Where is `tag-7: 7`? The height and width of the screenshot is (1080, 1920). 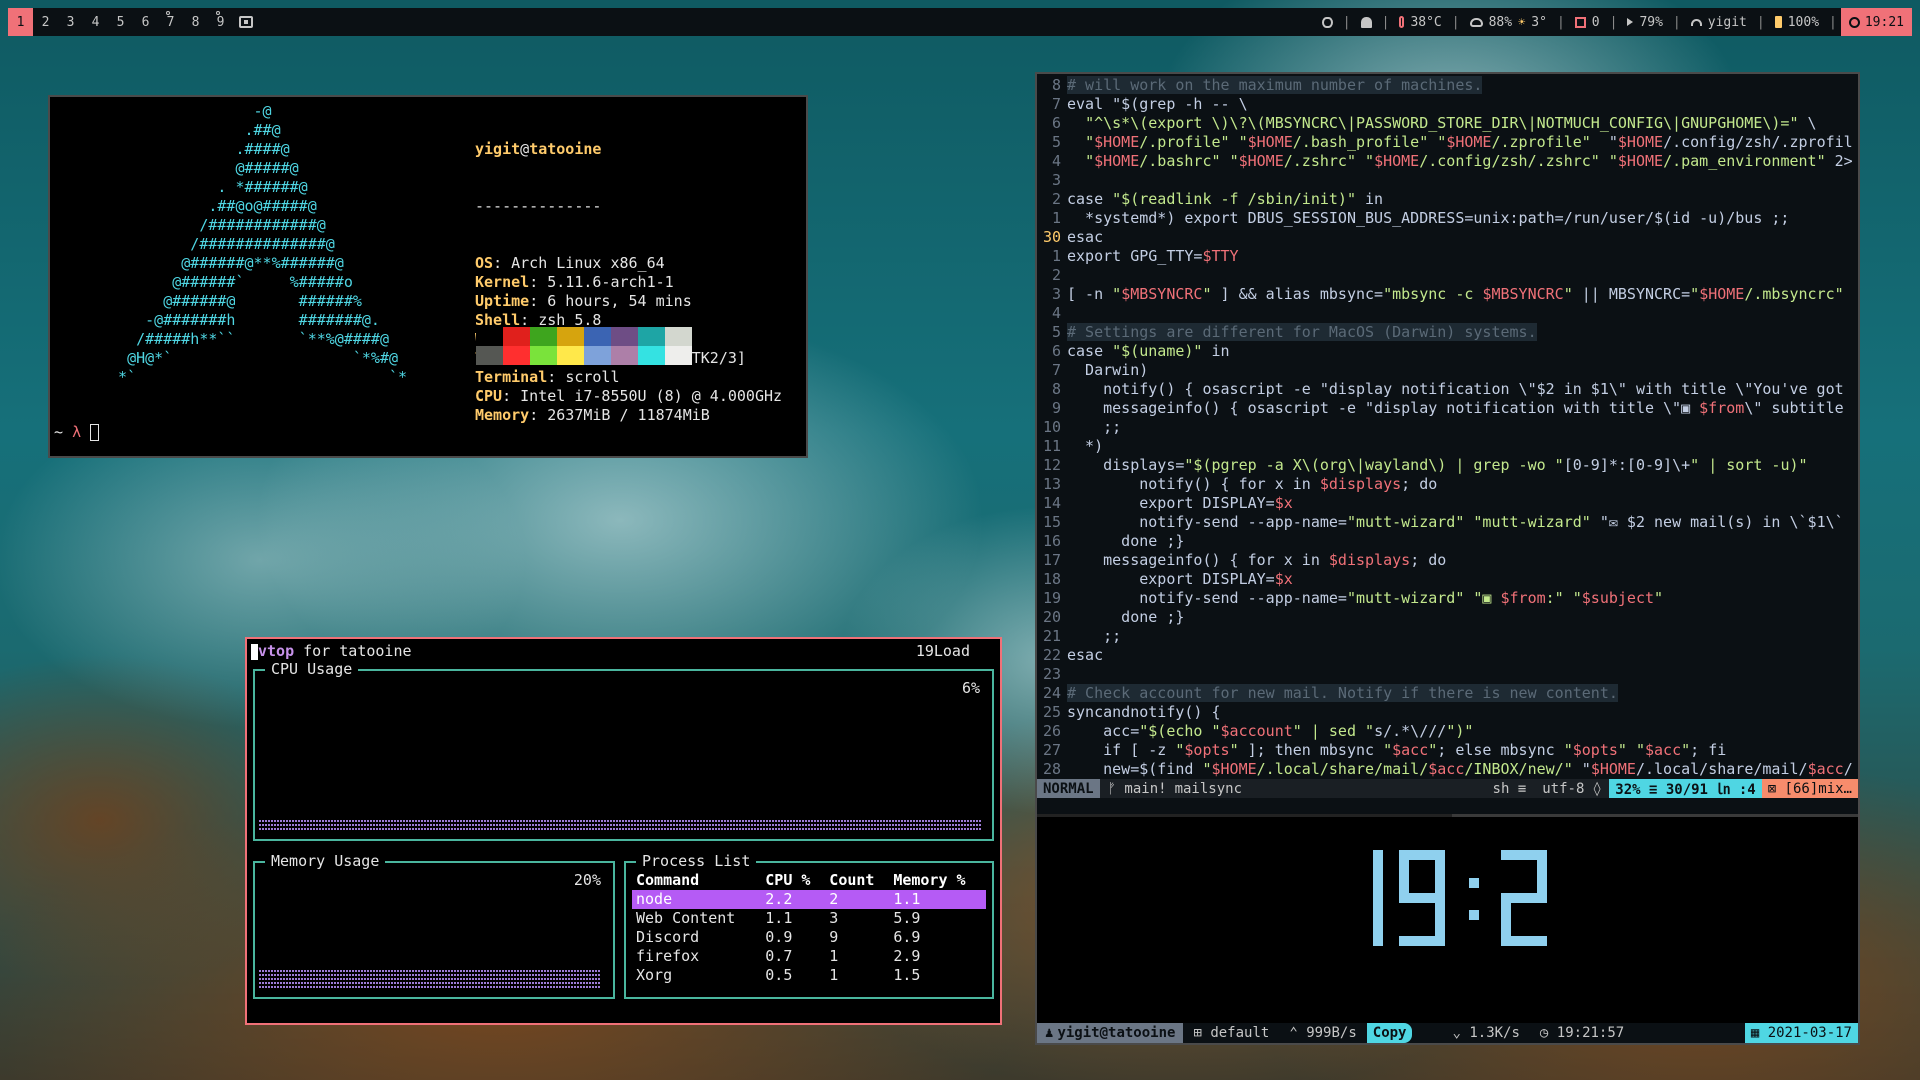 tag-7: 7 is located at coordinates (170, 22).